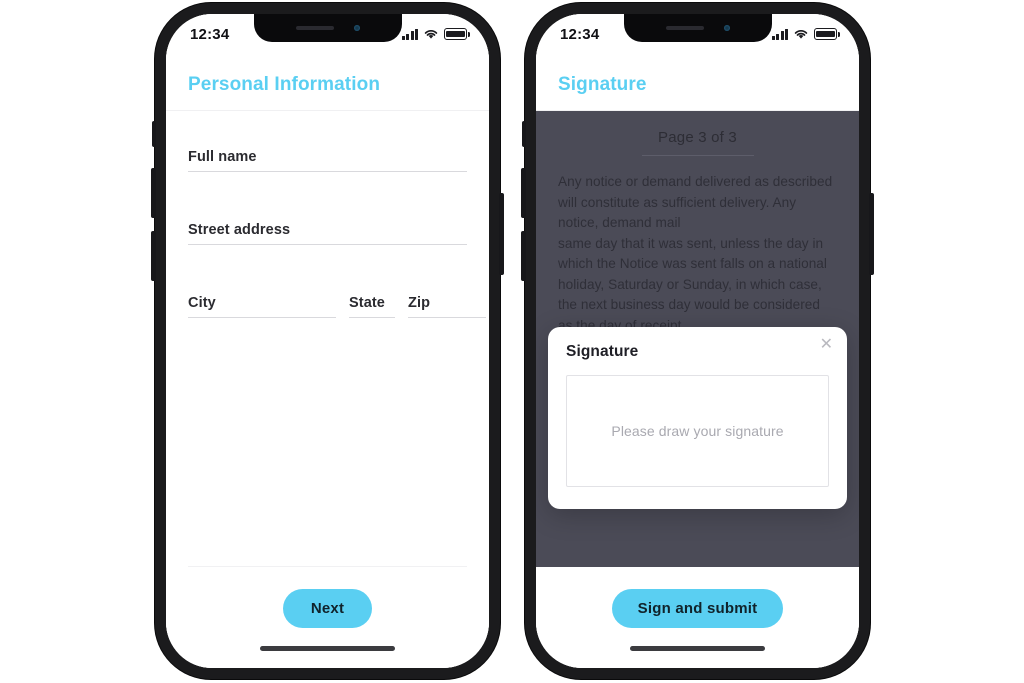  What do you see at coordinates (697, 155) in the screenshot?
I see `page-indicator-rule` at bounding box center [697, 155].